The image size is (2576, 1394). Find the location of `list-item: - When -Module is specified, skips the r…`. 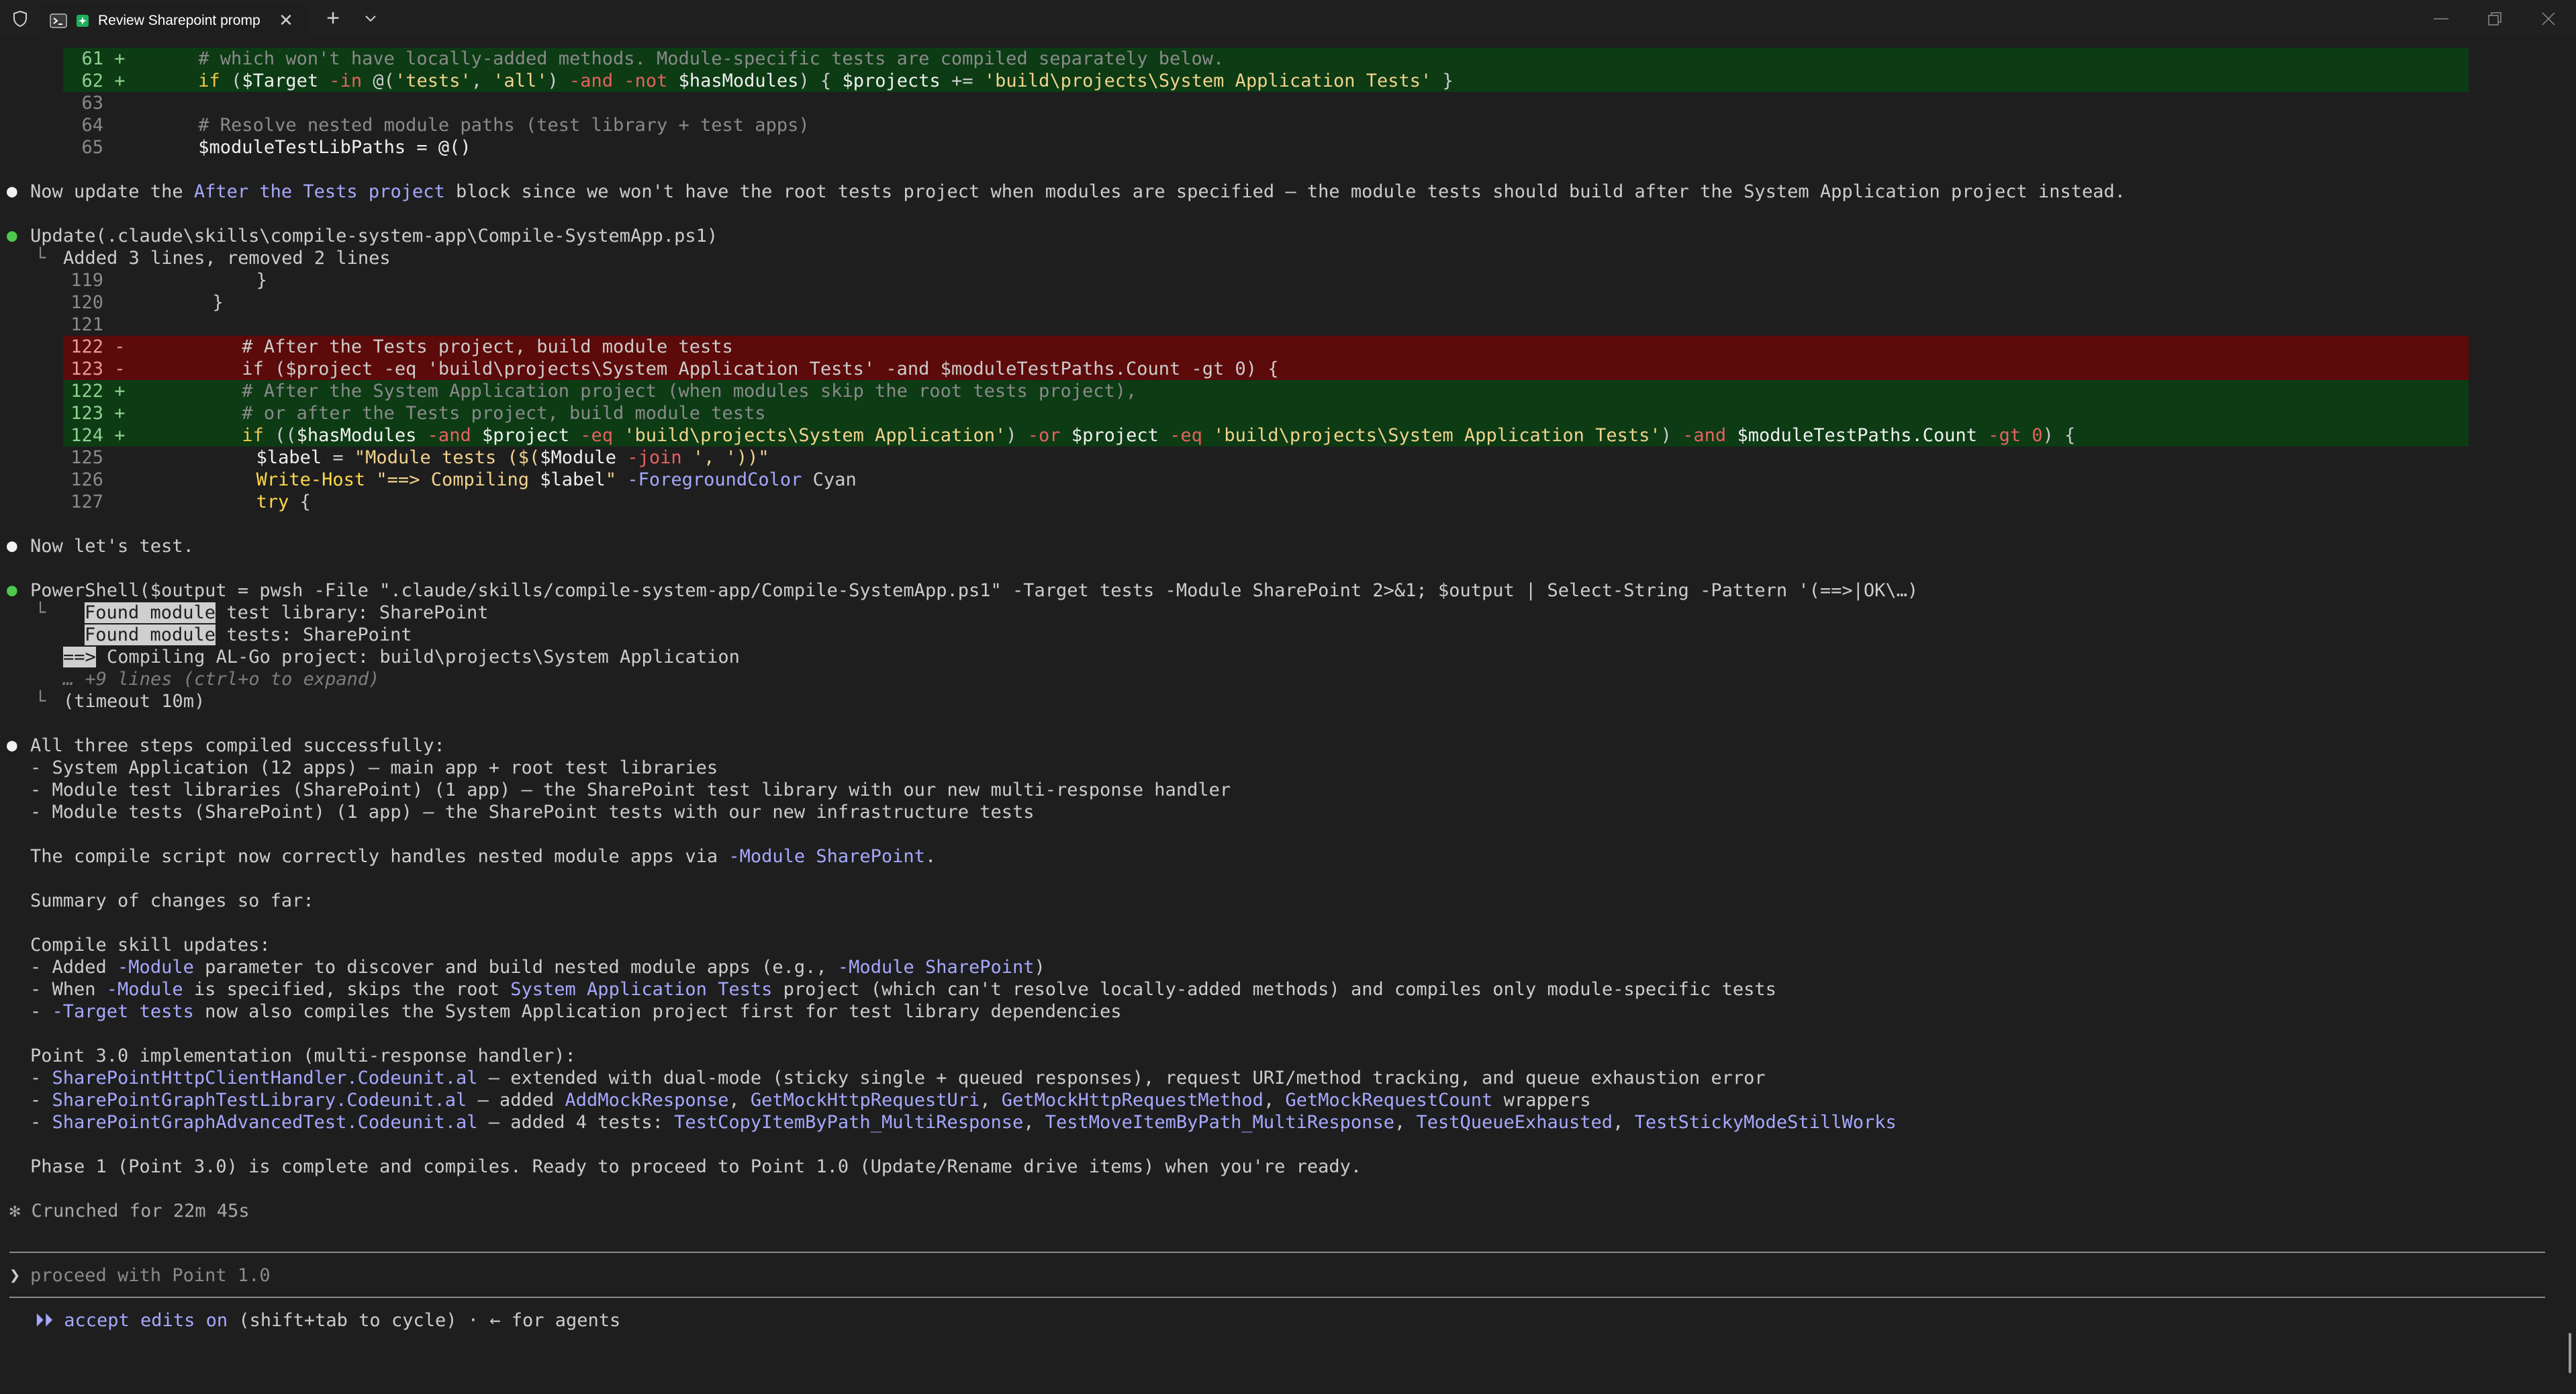

list-item: - When -Module is specified, skips the r… is located at coordinates (903, 989).